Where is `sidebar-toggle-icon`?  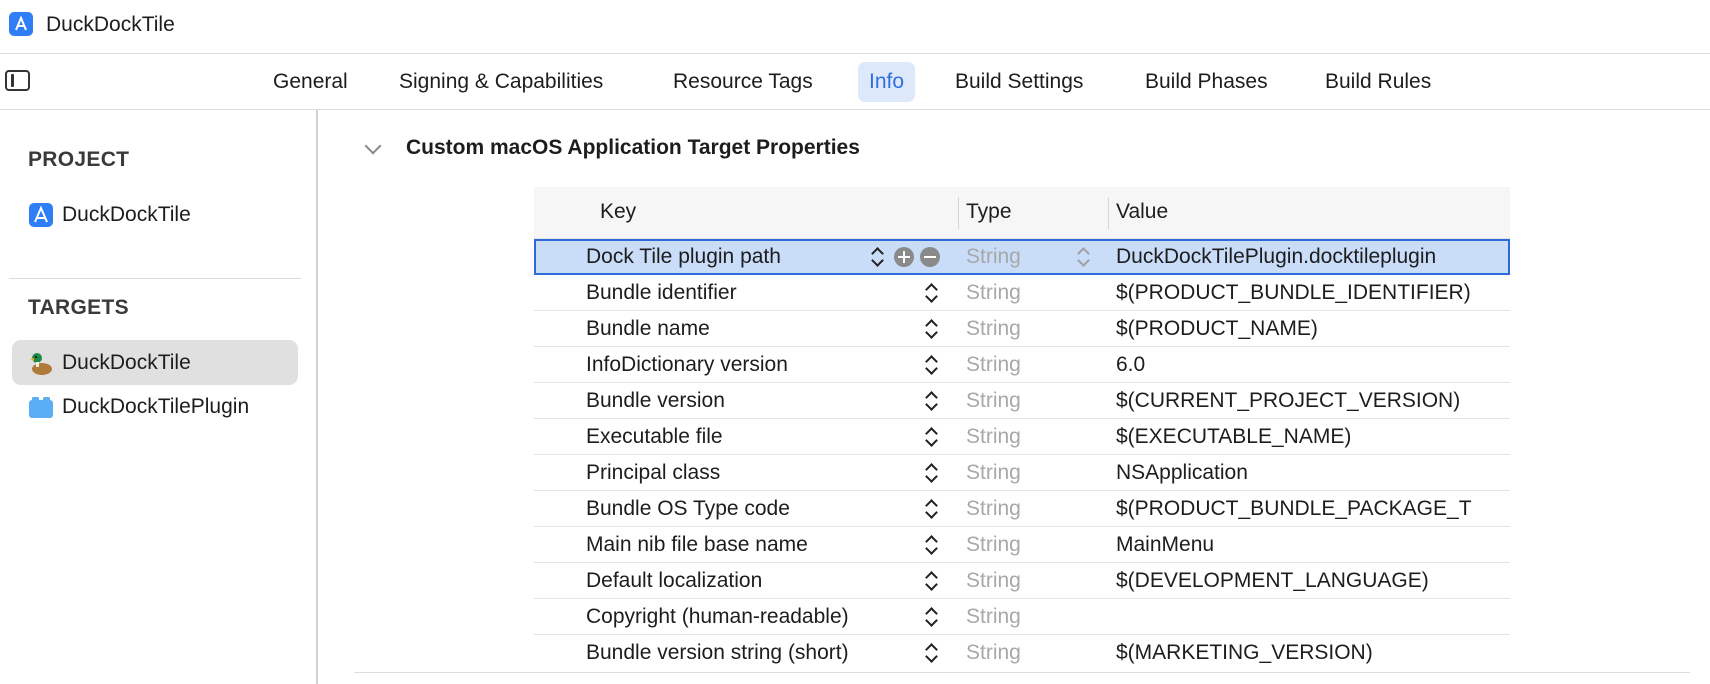
sidebar-toggle-icon is located at coordinates (17, 80).